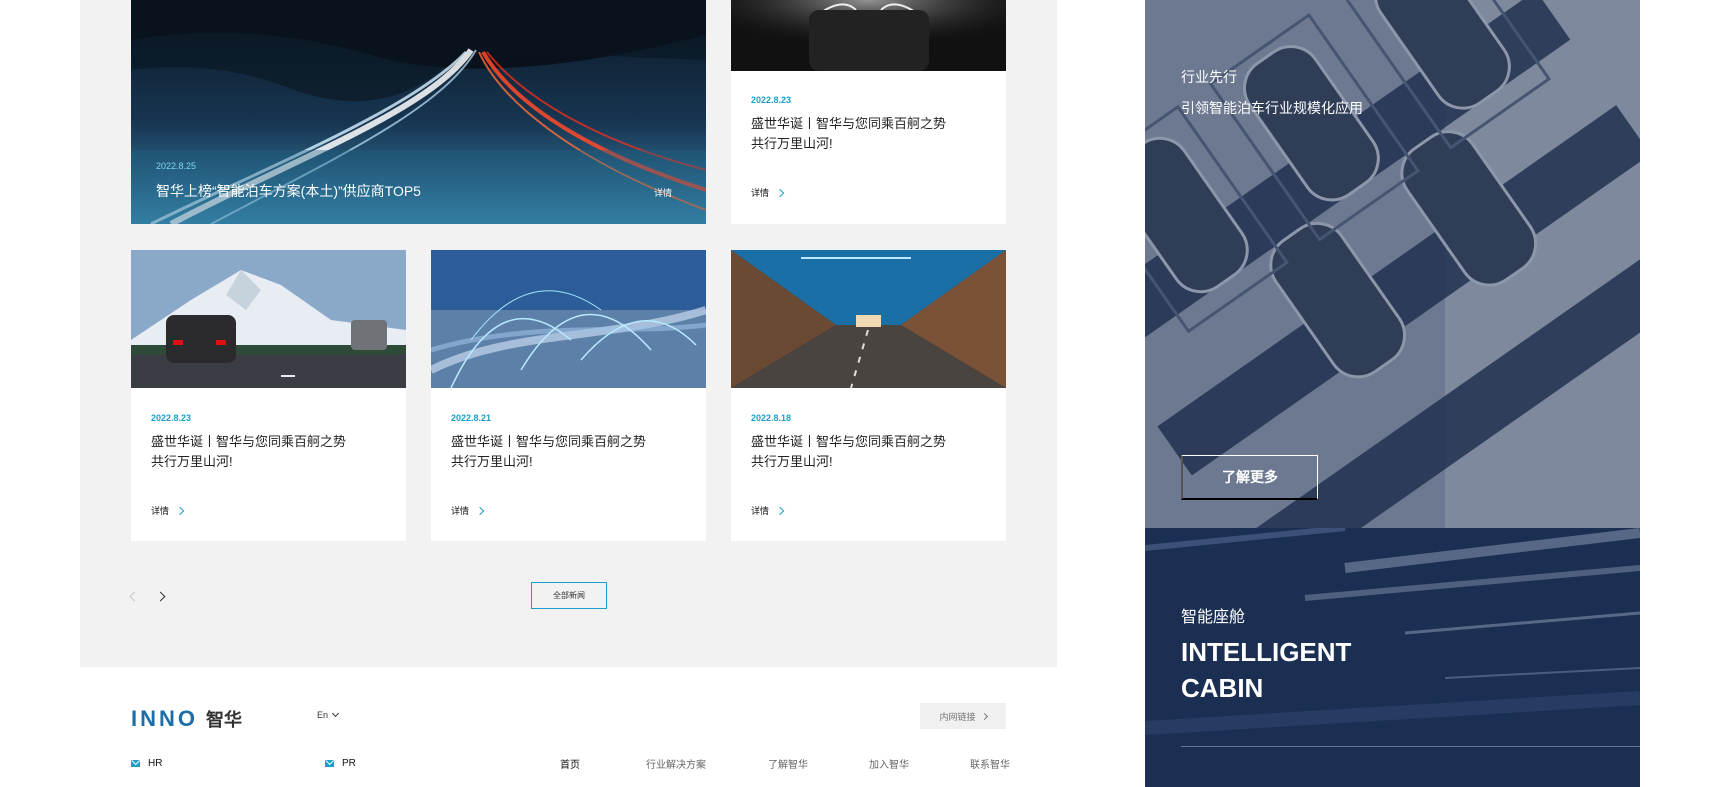 This screenshot has height=787, width=1720. I want to click on language-selector: En, so click(328, 714).